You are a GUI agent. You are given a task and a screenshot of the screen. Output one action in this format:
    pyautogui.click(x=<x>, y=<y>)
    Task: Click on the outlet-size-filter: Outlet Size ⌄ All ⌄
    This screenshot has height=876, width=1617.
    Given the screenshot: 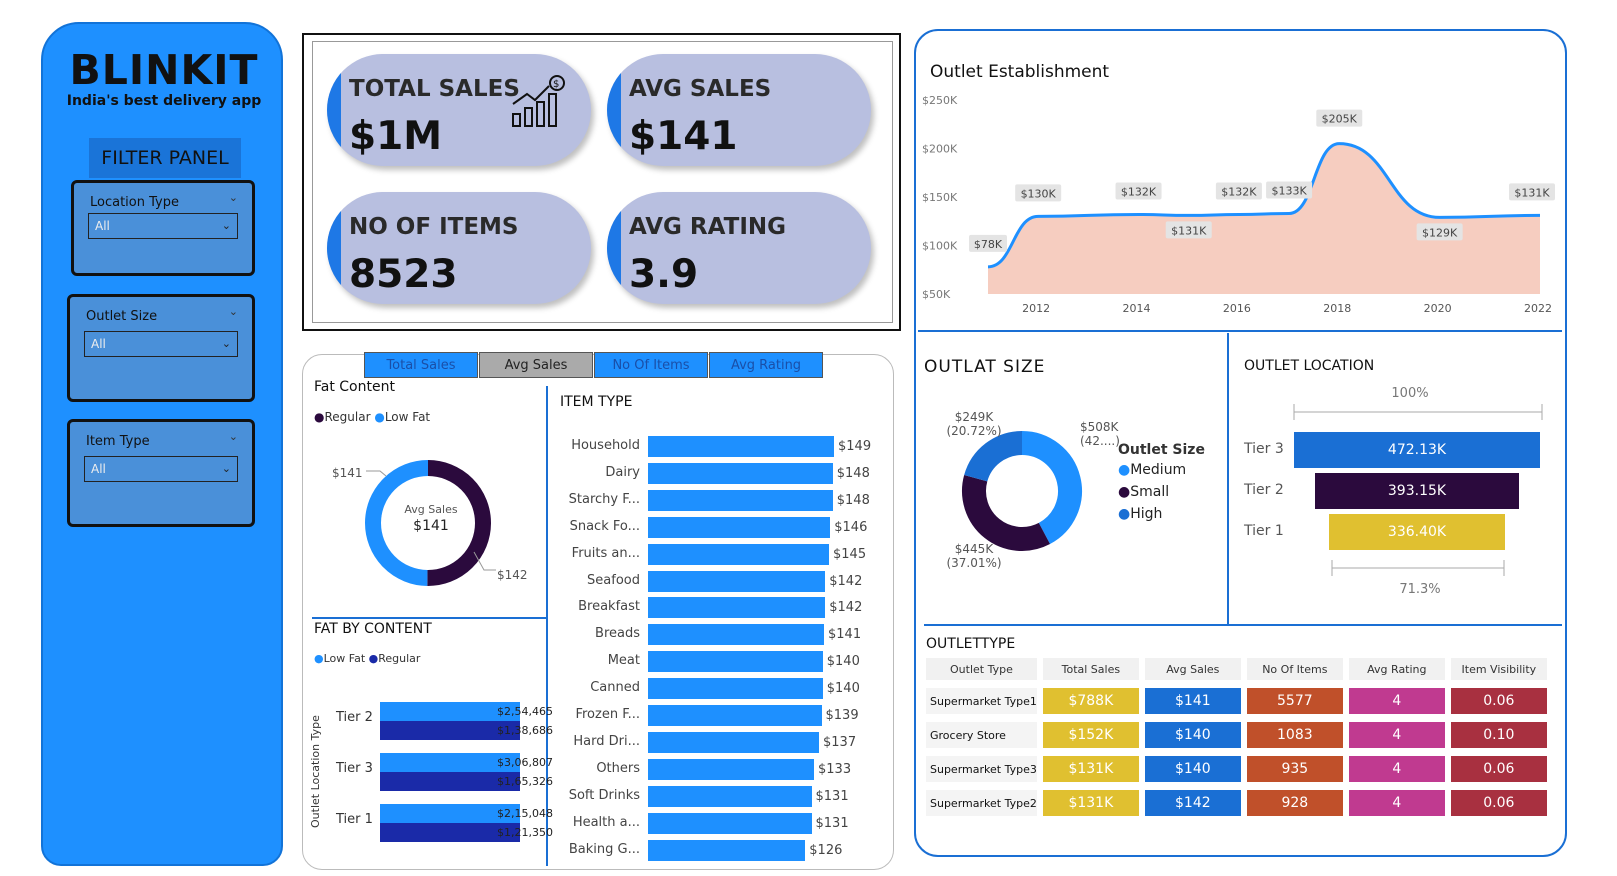 What is the action you would take?
    pyautogui.click(x=161, y=348)
    